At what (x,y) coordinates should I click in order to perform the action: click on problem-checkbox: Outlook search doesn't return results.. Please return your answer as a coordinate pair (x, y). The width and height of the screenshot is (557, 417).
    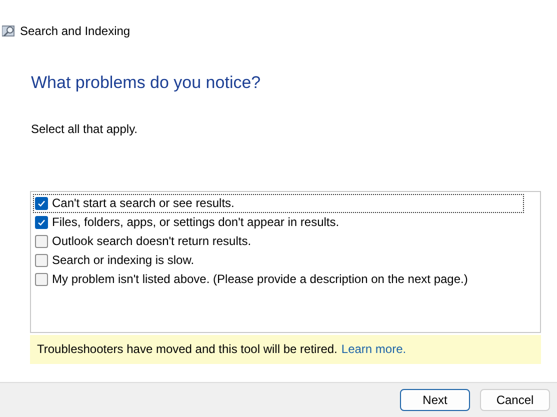
    Looking at the image, I should click on (278, 241).